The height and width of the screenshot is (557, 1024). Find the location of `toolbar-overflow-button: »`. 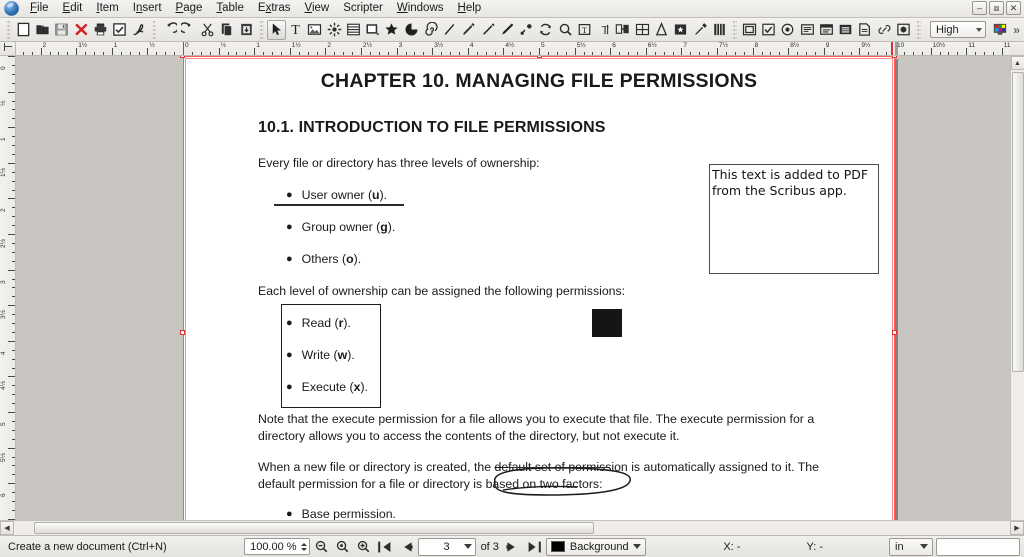

toolbar-overflow-button: » is located at coordinates (1016, 30).